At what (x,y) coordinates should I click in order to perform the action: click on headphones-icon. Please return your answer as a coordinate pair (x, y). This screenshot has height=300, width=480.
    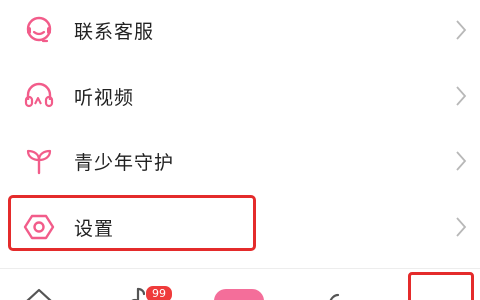
    Looking at the image, I should click on (39, 96).